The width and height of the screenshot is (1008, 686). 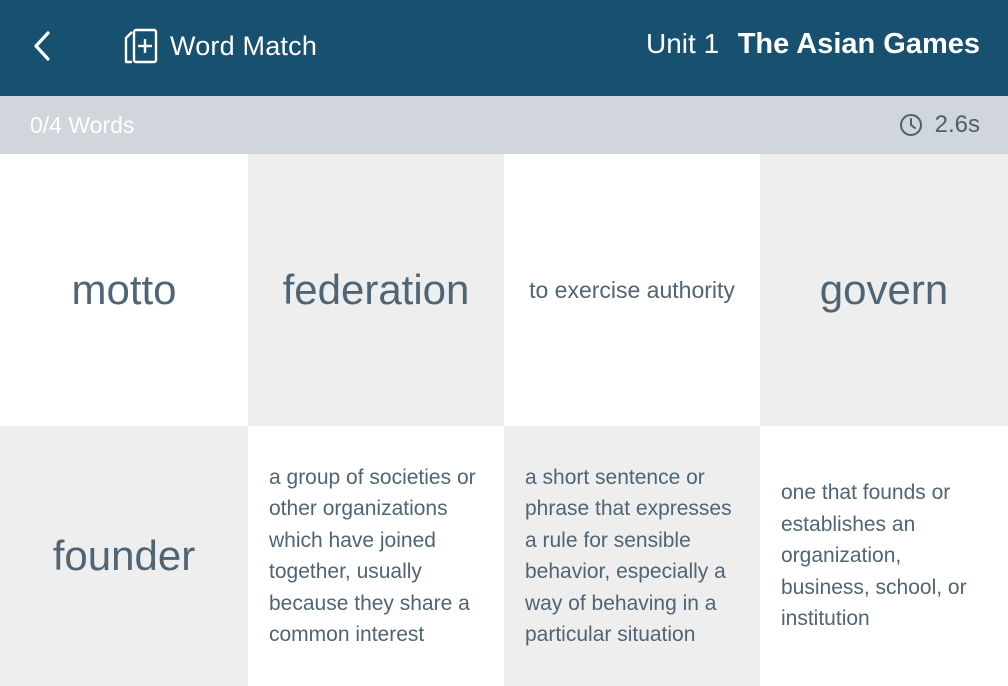 I want to click on top-bar: Word Match Unit 1 The Asian Games, so click(x=504, y=48).